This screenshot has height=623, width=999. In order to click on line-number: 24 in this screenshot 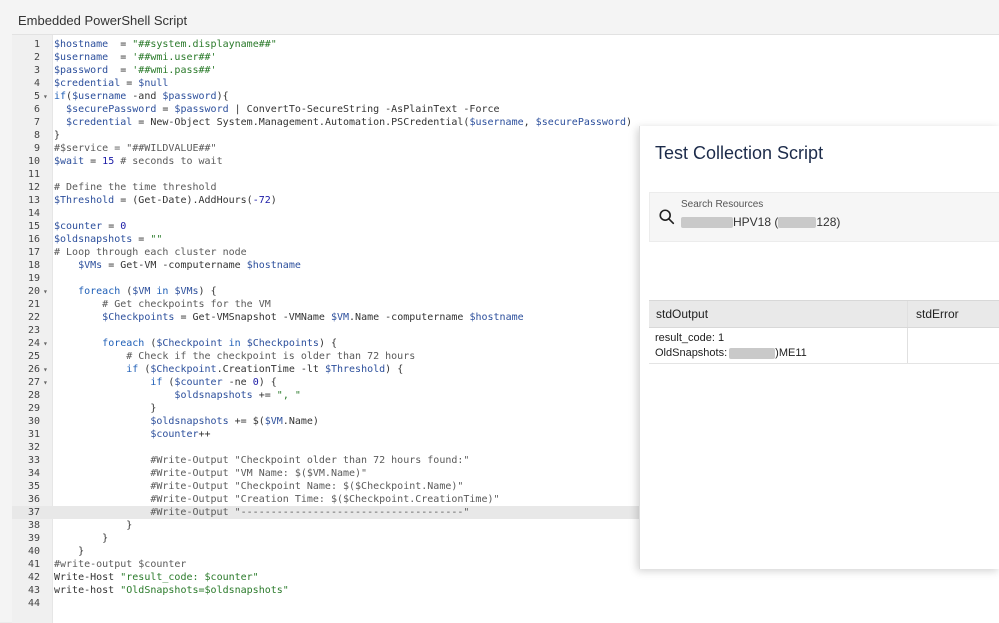, I will do `click(33, 343)`.